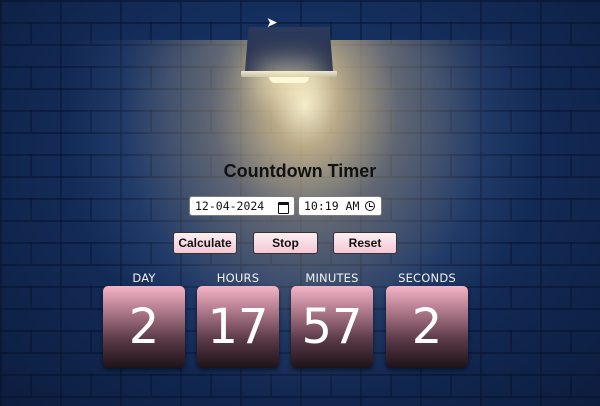 The image size is (600, 406). What do you see at coordinates (370, 206) in the screenshot?
I see `clock-icon` at bounding box center [370, 206].